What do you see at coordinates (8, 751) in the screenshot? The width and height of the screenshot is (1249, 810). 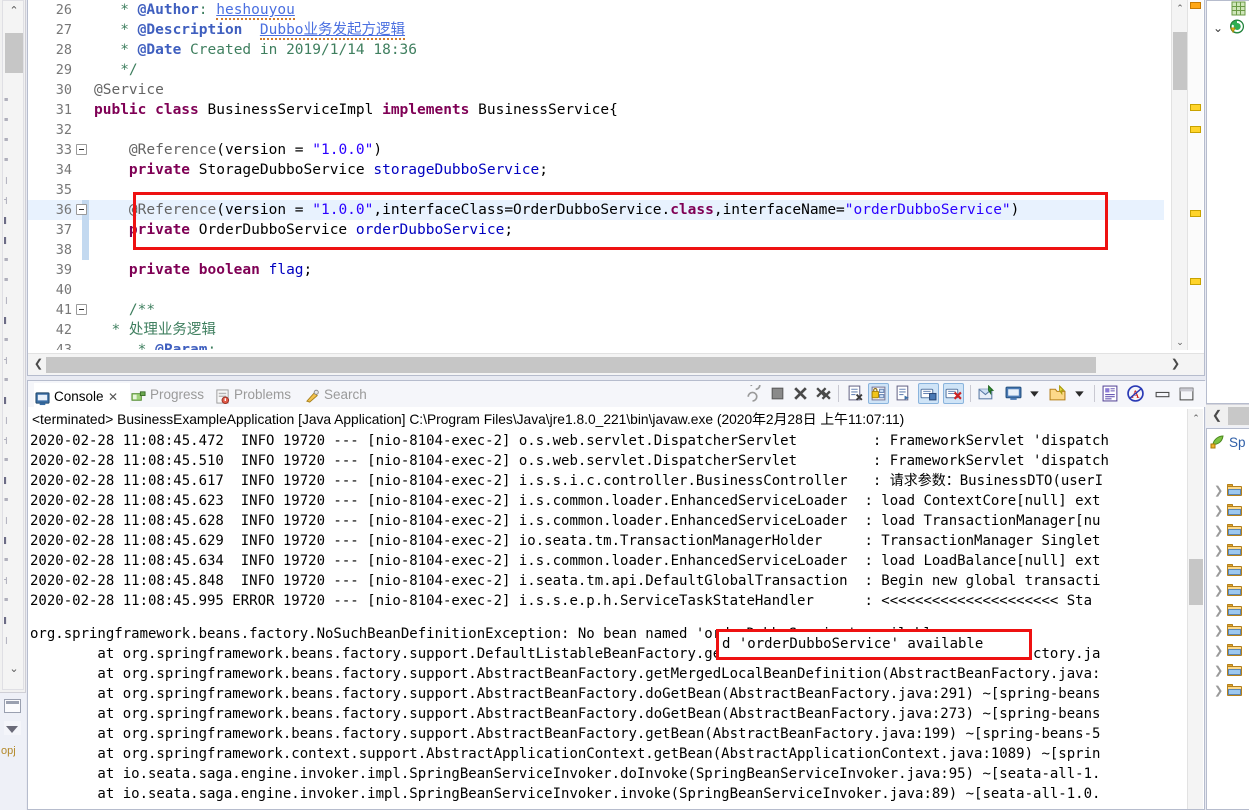 I see `minimized-view-label: opj` at bounding box center [8, 751].